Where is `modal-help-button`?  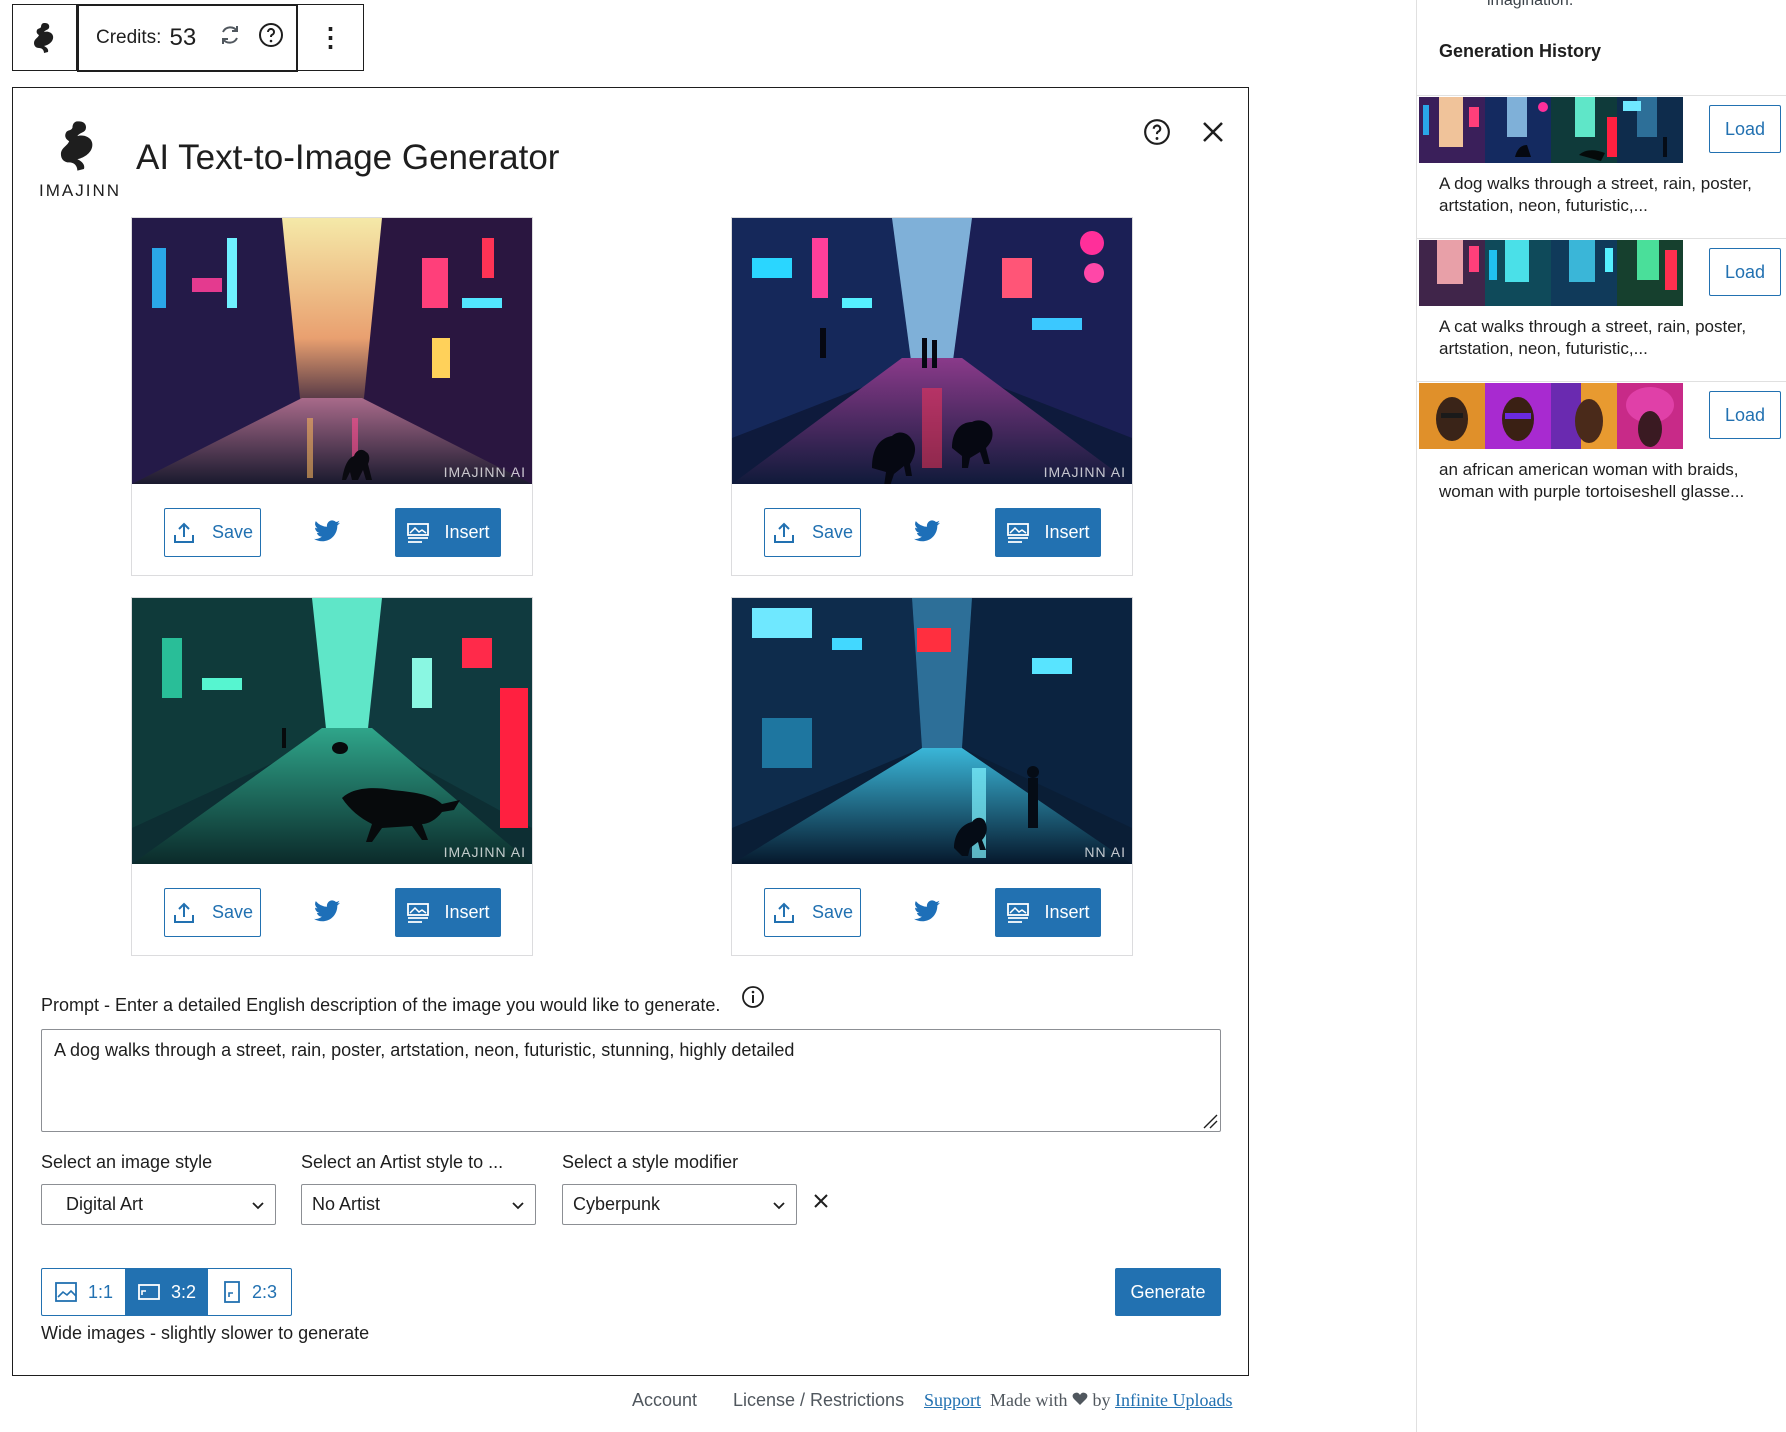 modal-help-button is located at coordinates (1157, 134).